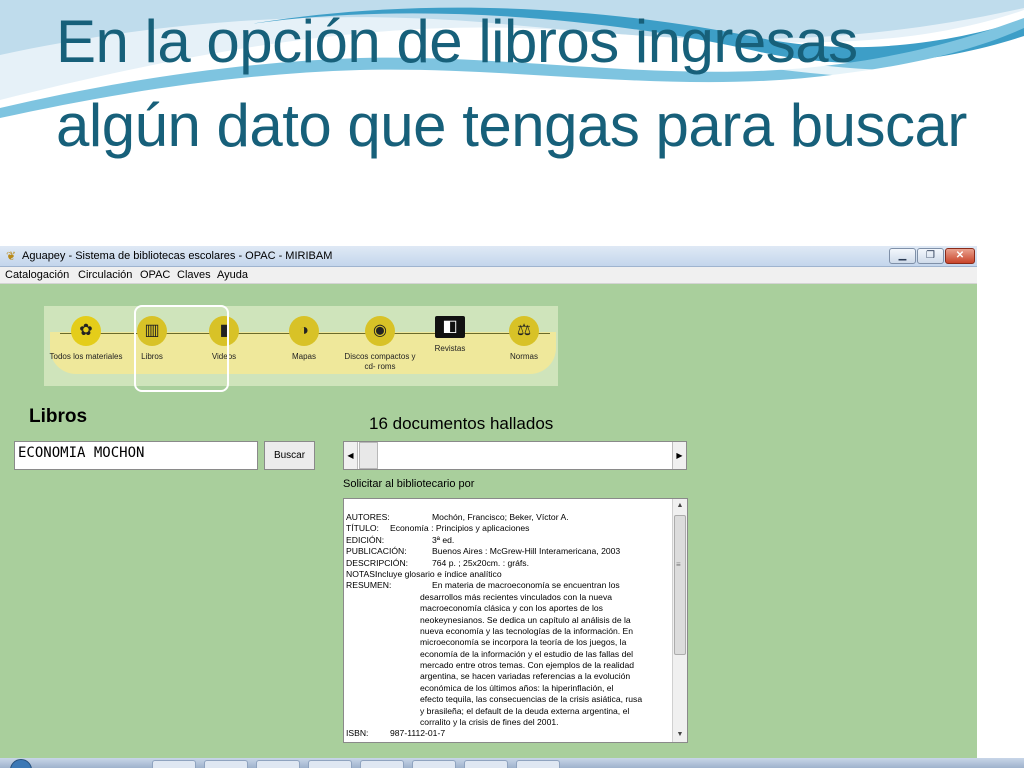  Describe the element at coordinates (680, 506) in the screenshot. I see `scroll-up-icon: ▲` at that location.